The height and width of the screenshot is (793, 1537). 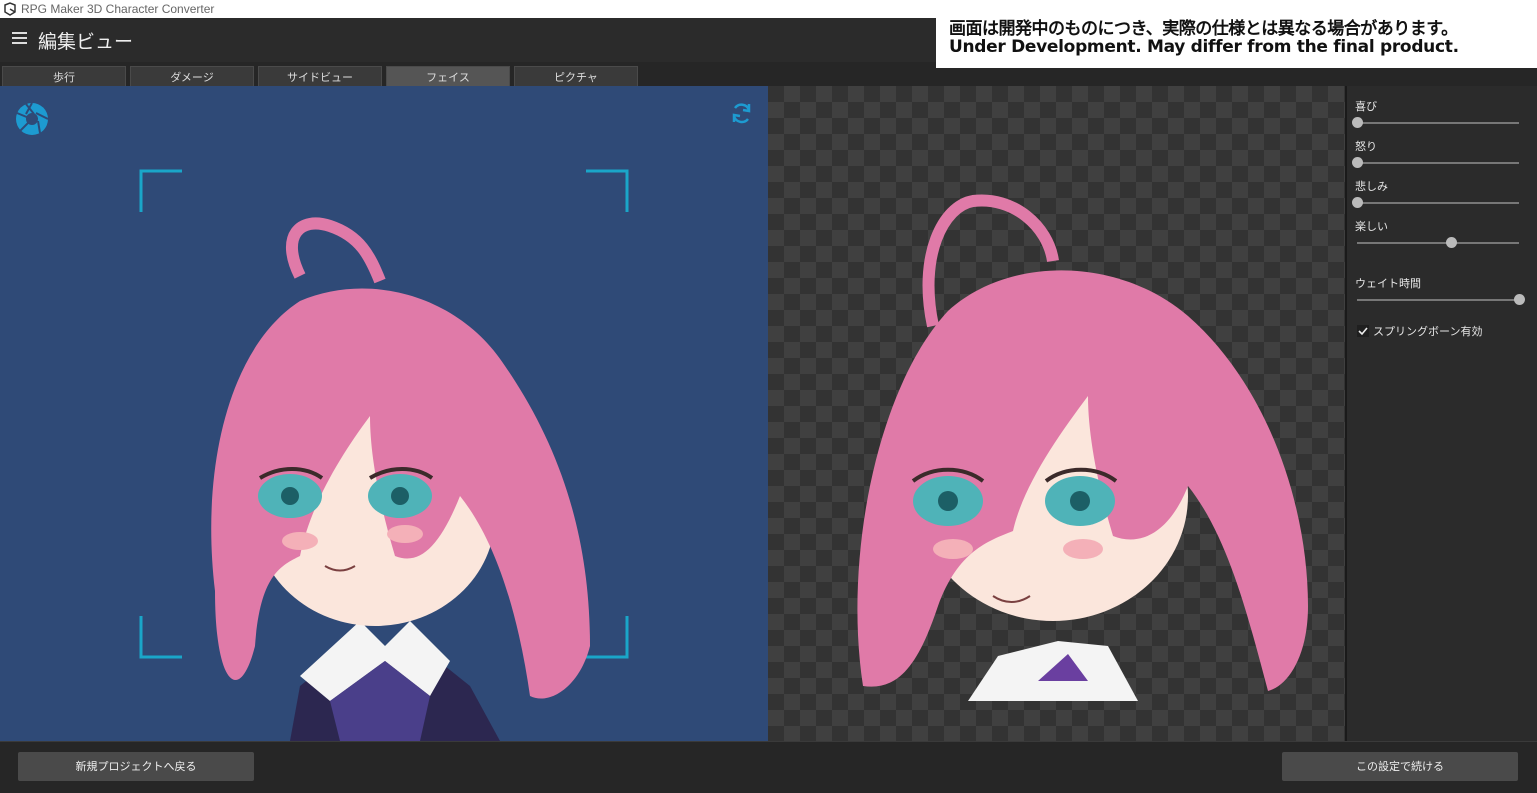 I want to click on refresh-icon, so click(x=741, y=113).